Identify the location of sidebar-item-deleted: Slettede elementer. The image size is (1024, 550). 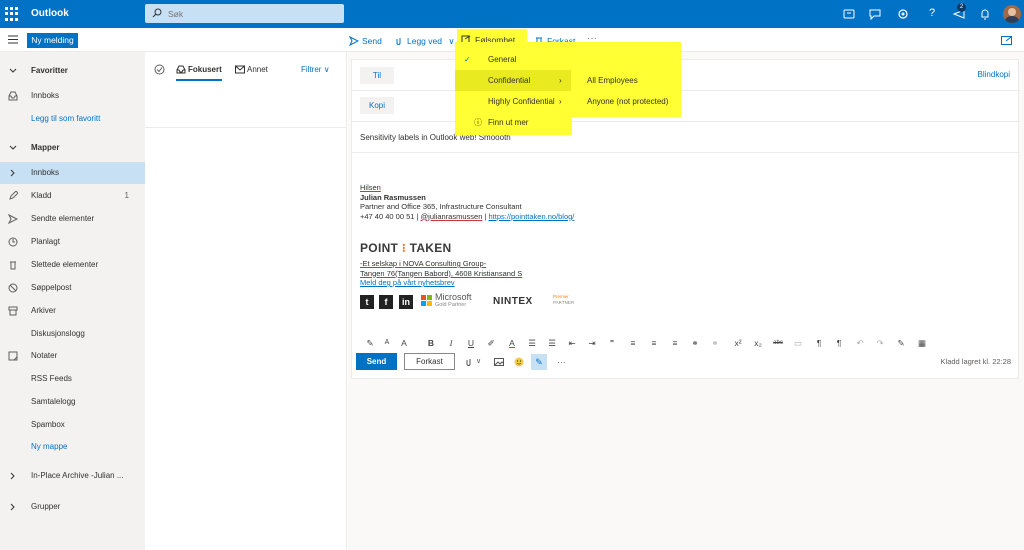
(72, 265).